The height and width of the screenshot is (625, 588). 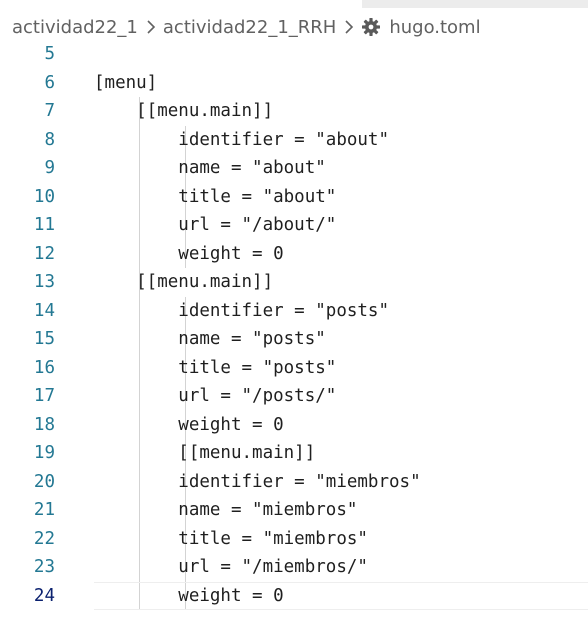 I want to click on editor-bottom-padding, so click(x=294, y=619).